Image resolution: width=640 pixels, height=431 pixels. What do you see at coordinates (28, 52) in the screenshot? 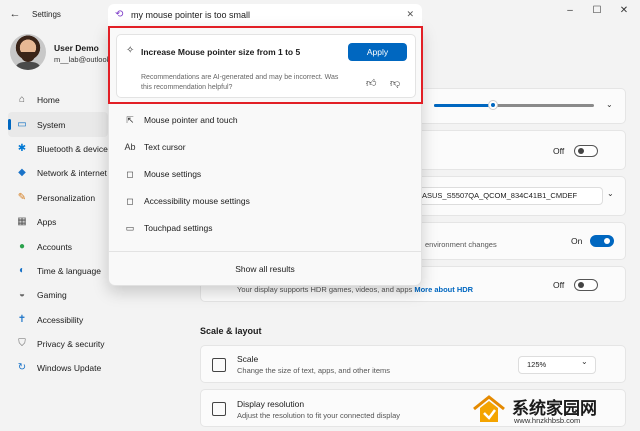
I see `avatar` at bounding box center [28, 52].